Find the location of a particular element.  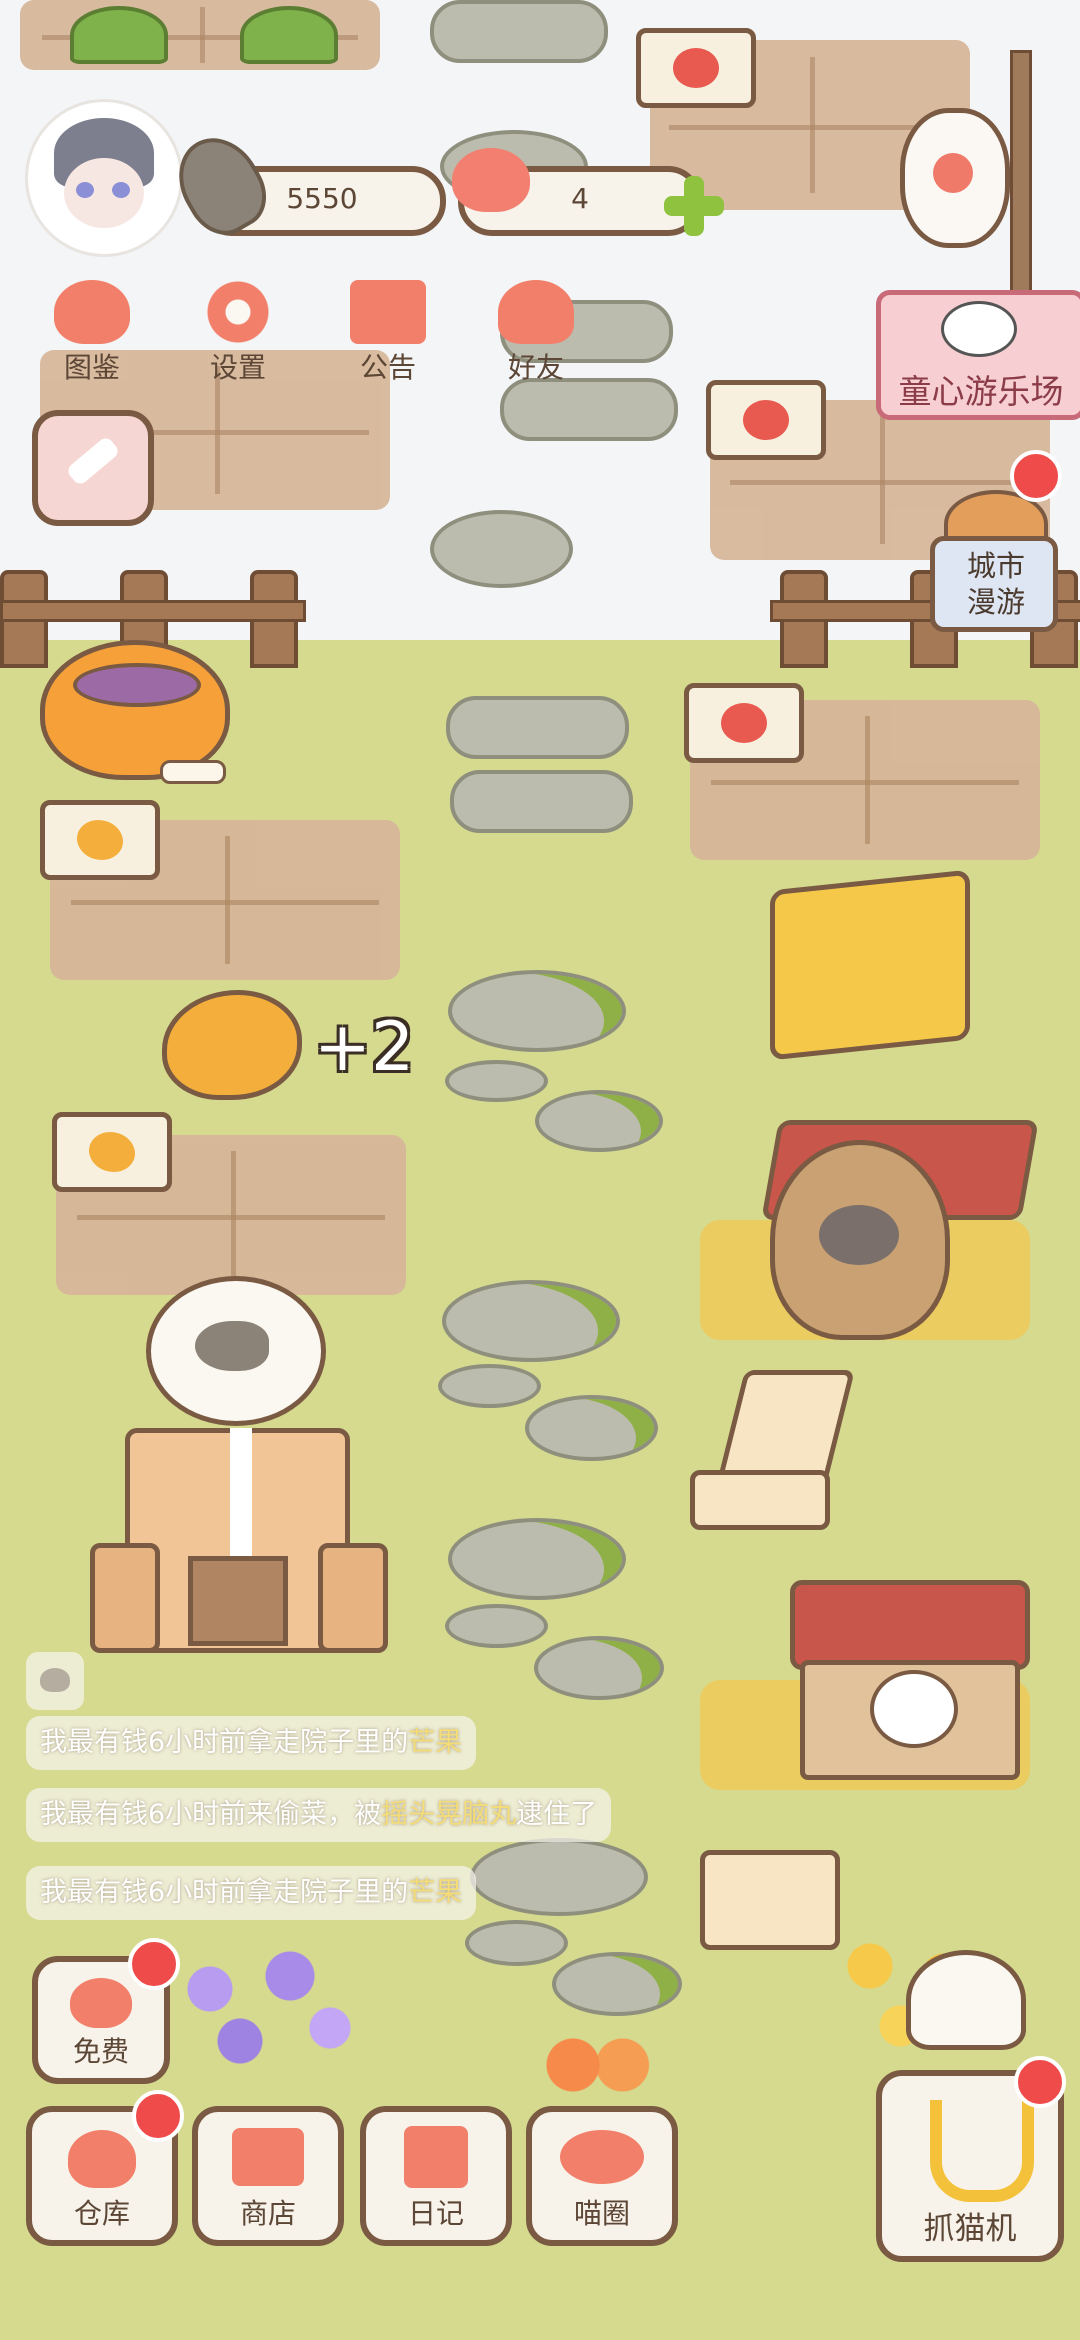

edit-button is located at coordinates (93, 468).